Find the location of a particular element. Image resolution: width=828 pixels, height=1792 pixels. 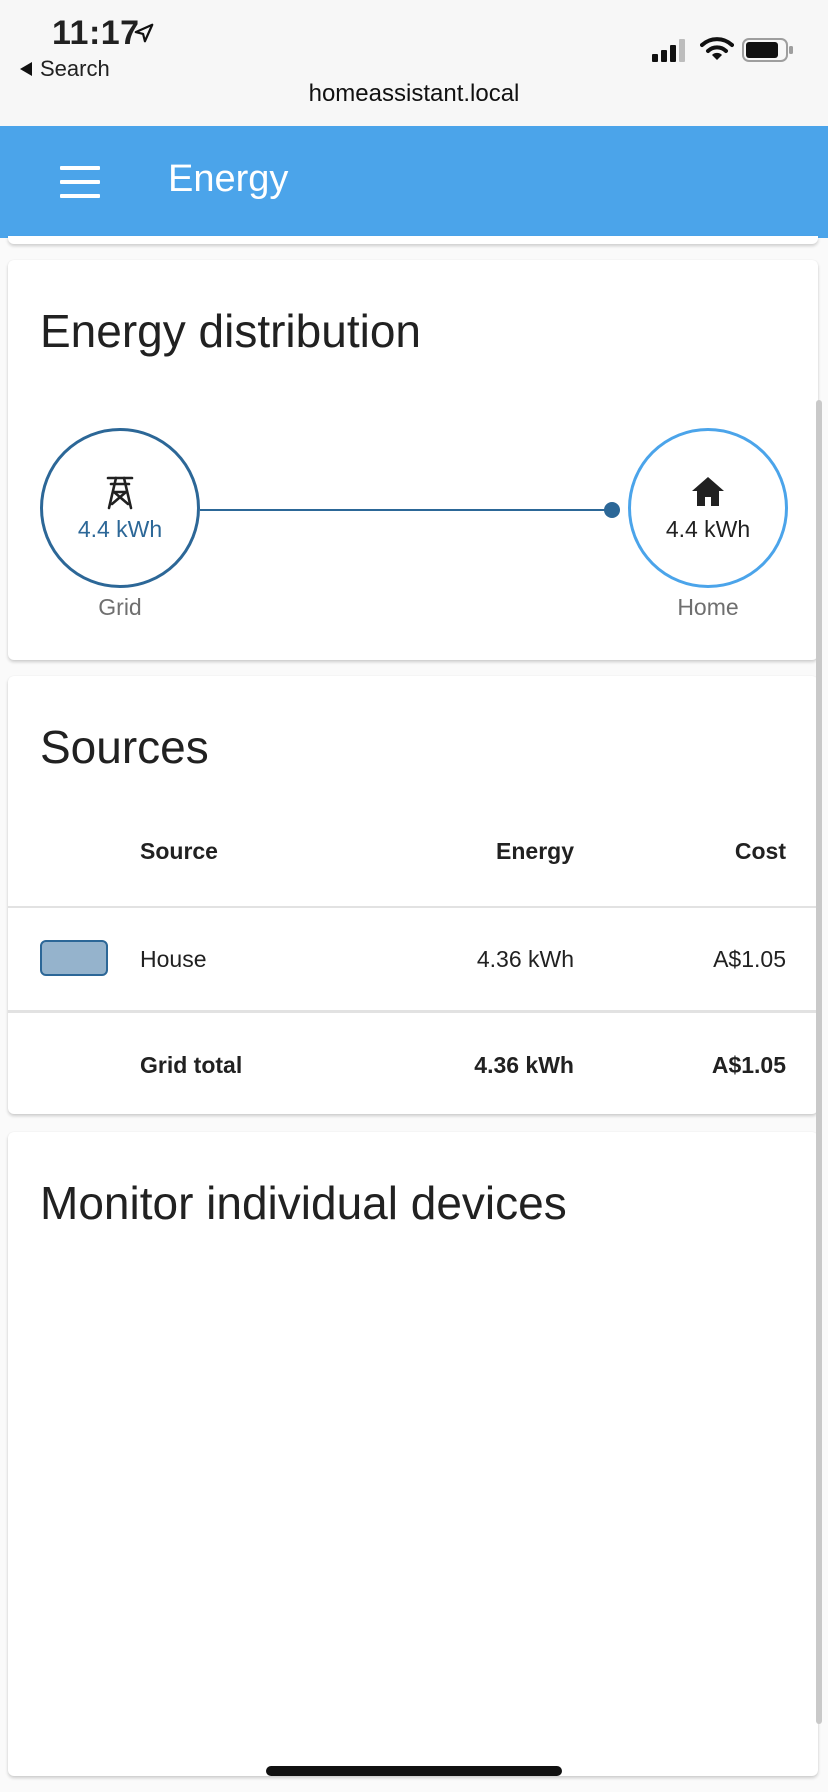

flow-dot is located at coordinates (612, 510).